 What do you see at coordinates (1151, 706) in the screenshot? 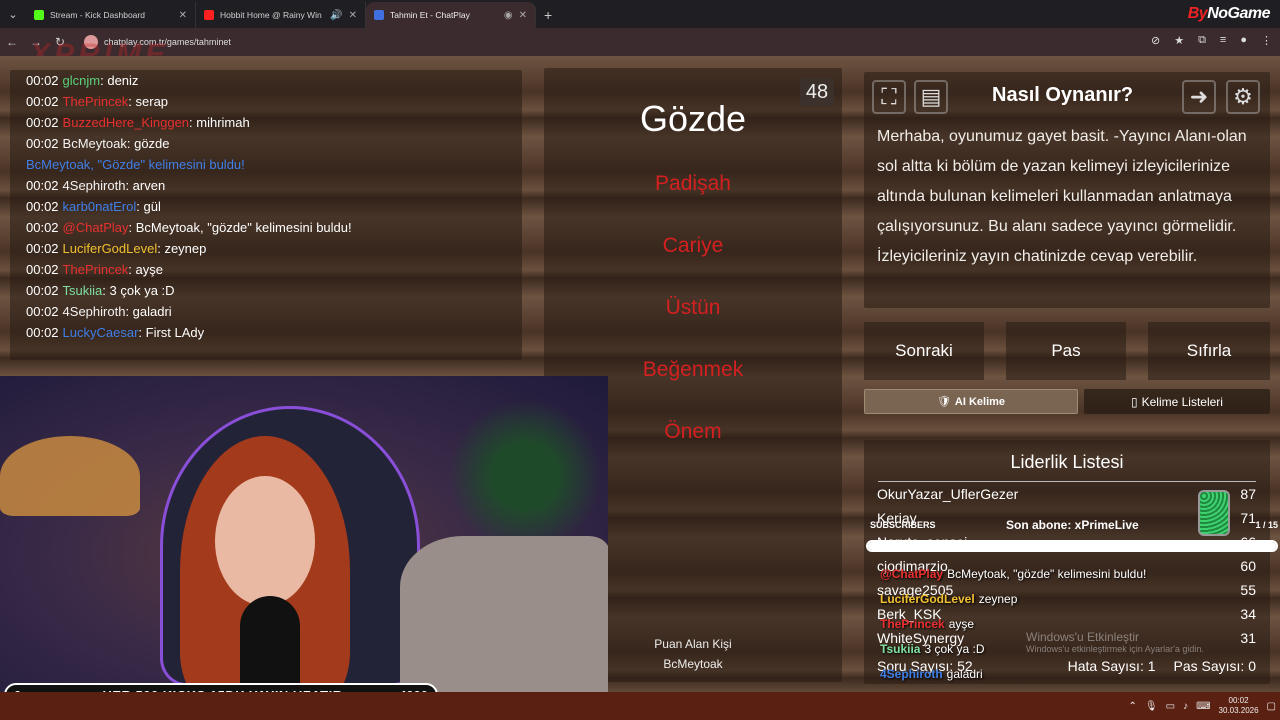
I see `microphone-icon: 🎙` at bounding box center [1151, 706].